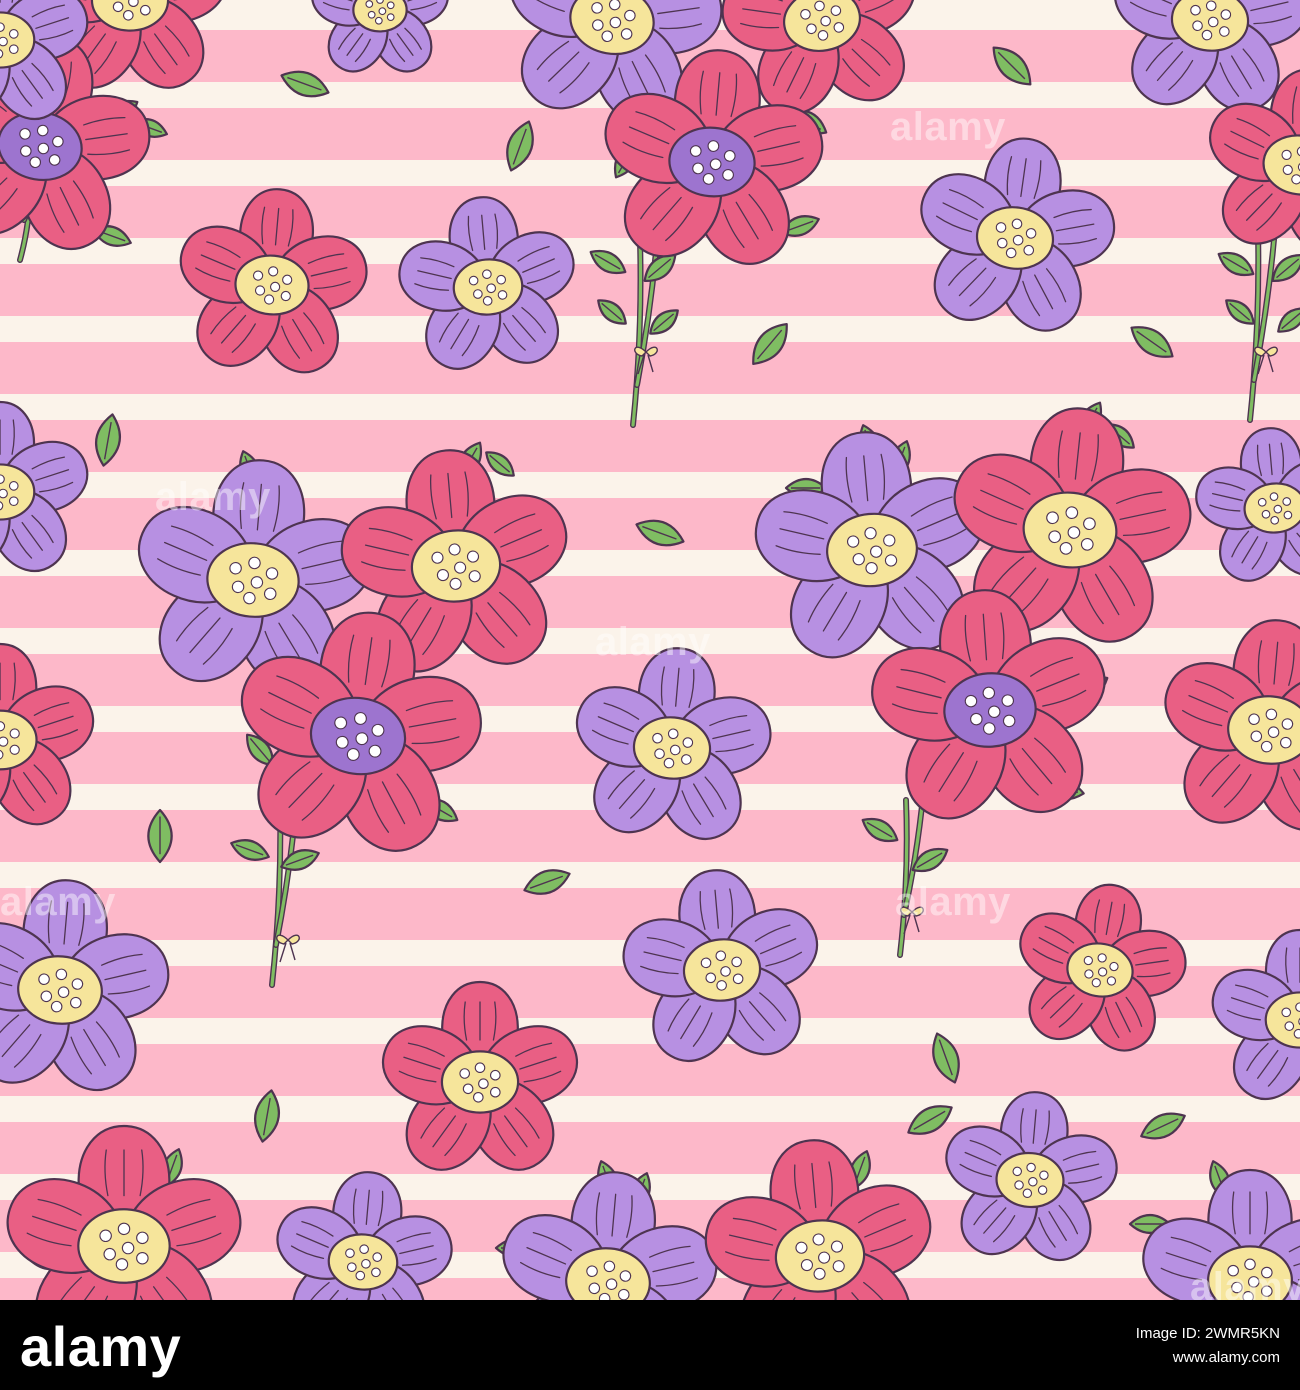 The height and width of the screenshot is (1390, 1300). What do you see at coordinates (1207, 1333) in the screenshot?
I see `image-id-text: Image ID: 2WMR5KN` at bounding box center [1207, 1333].